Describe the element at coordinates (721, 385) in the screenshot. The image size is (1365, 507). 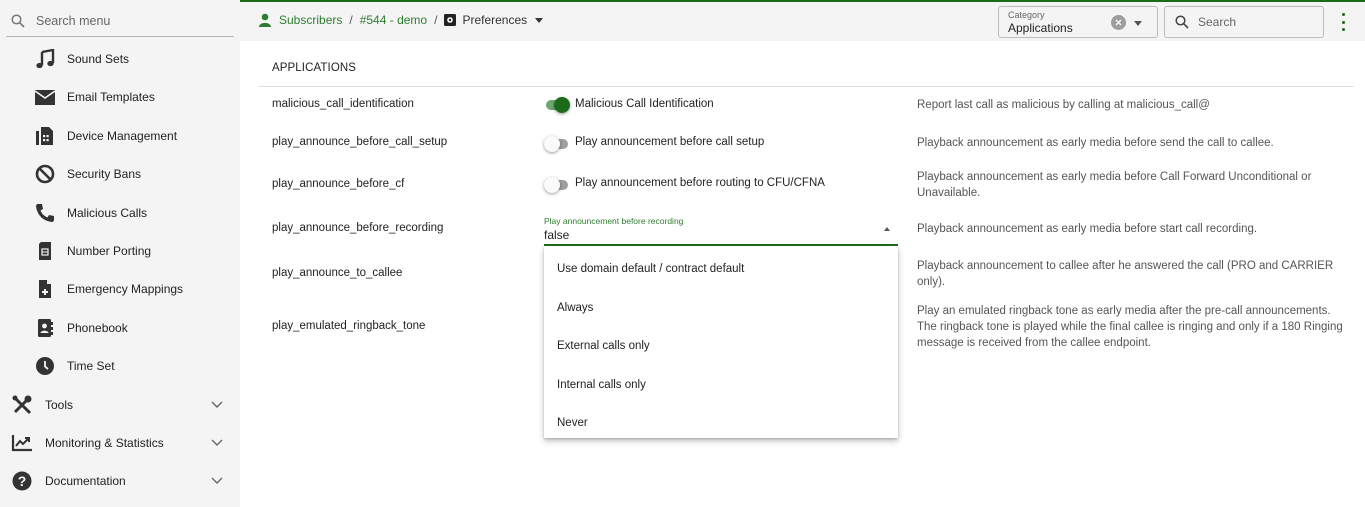
I see `dropdown-option: Internal calls only` at that location.